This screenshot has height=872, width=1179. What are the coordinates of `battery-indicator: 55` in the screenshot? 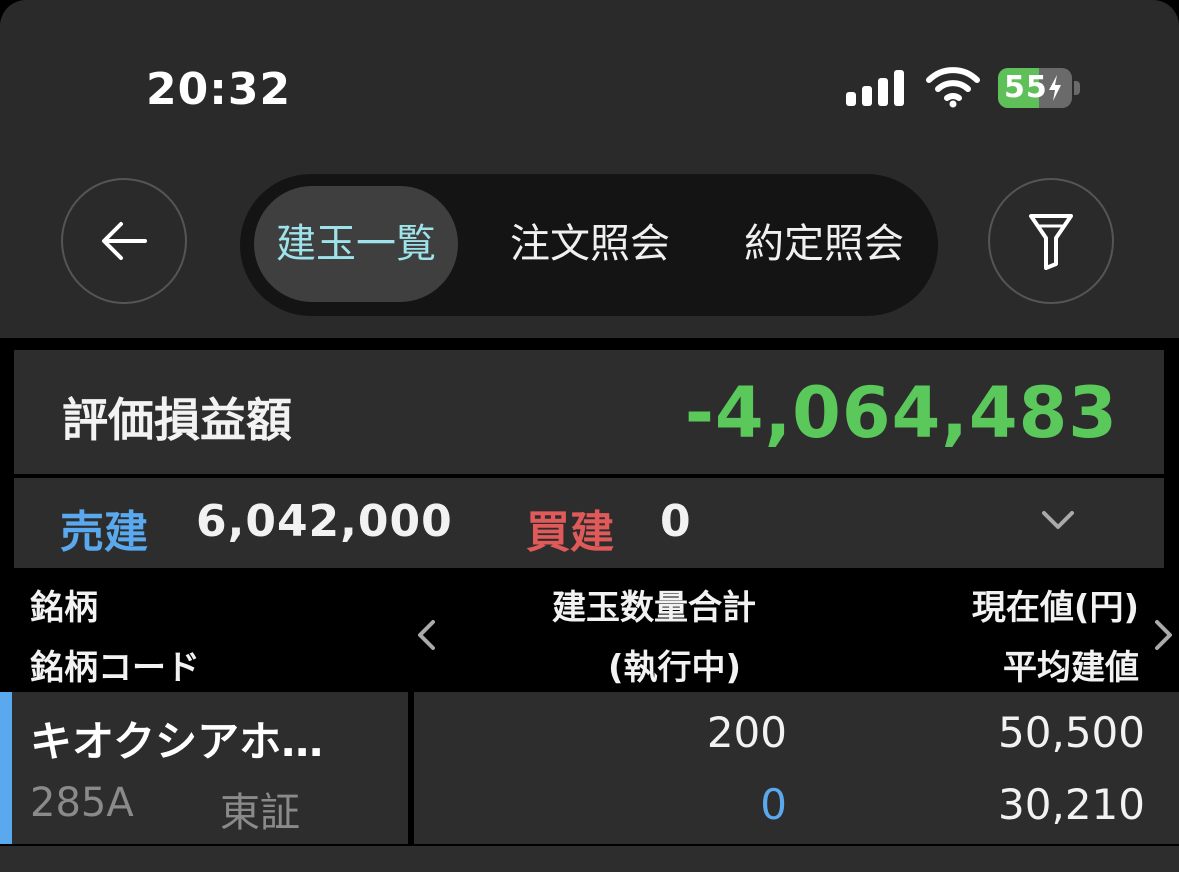 It's located at (1040, 88).